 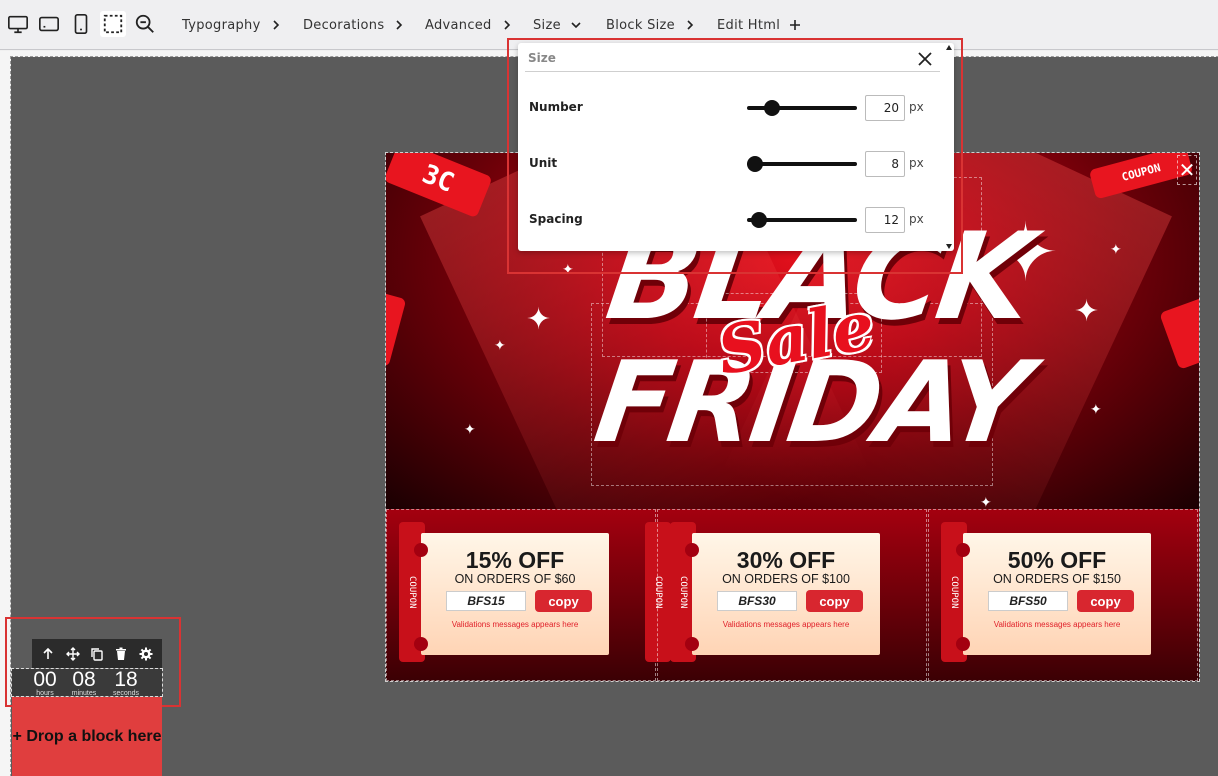 I want to click on timer-minutes: 08 minutes, so click(x=84, y=682).